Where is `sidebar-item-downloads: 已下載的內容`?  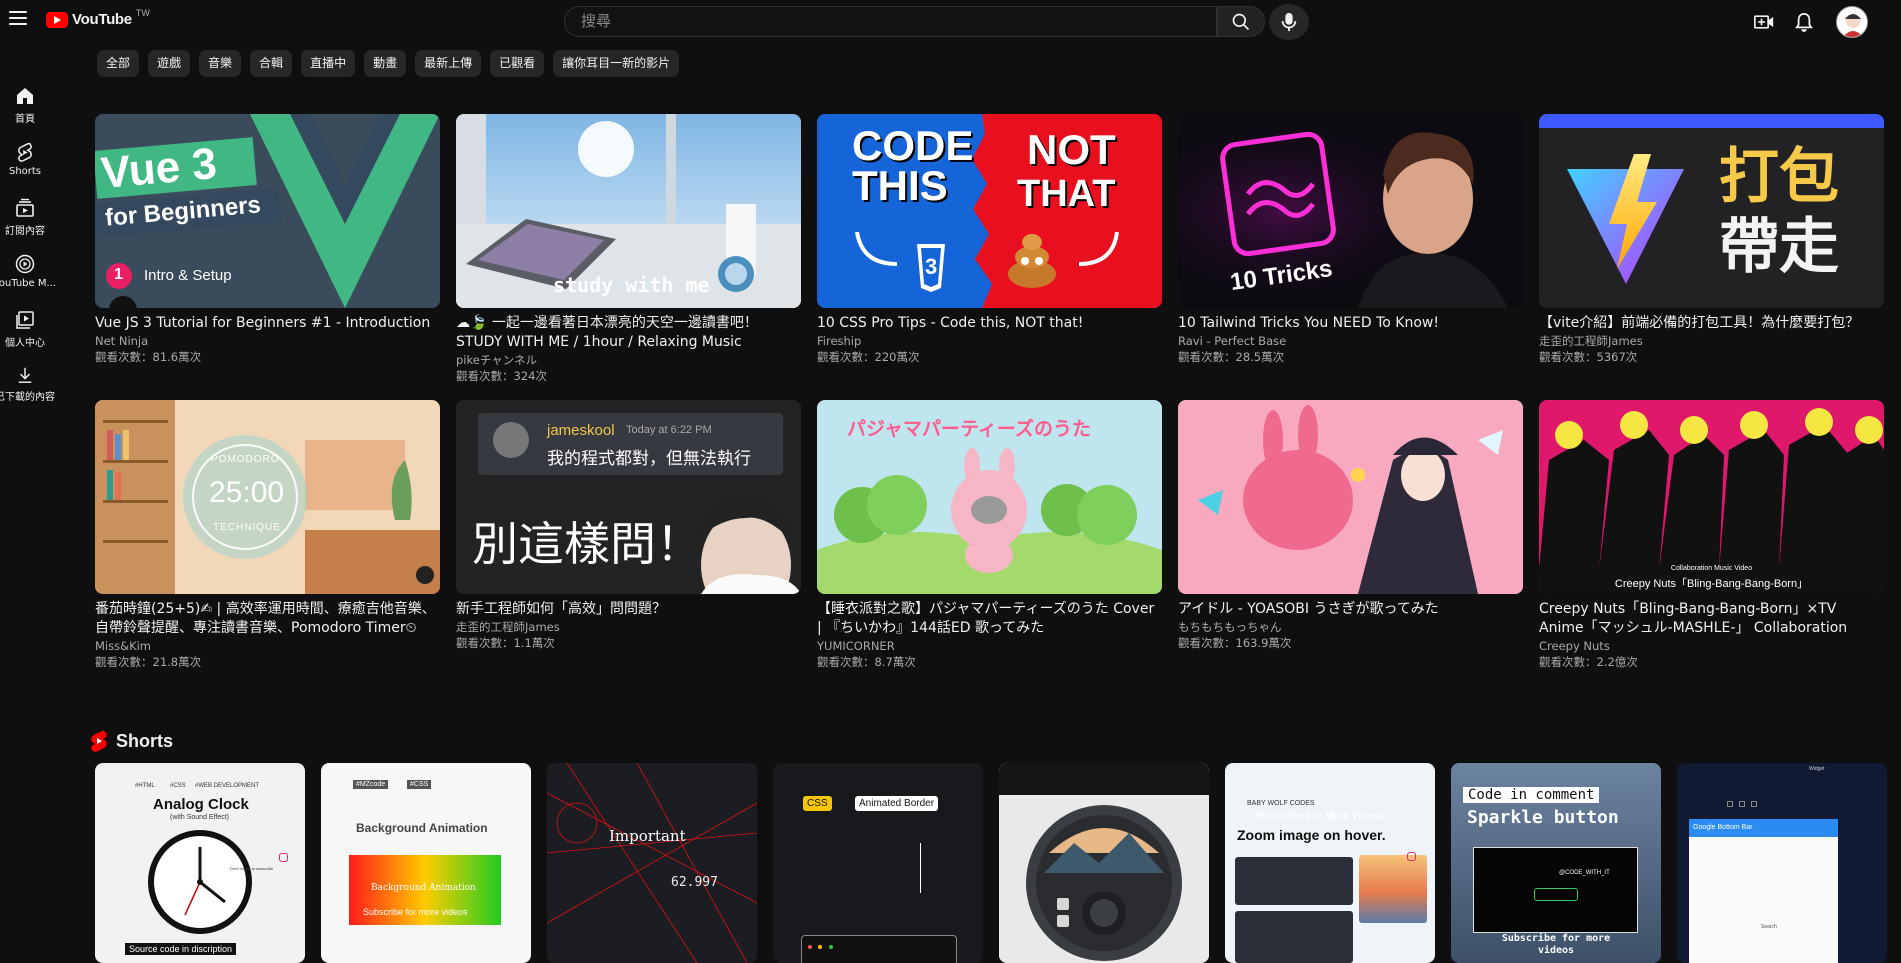 sidebar-item-downloads: 已下載的內容 is located at coordinates (27, 374).